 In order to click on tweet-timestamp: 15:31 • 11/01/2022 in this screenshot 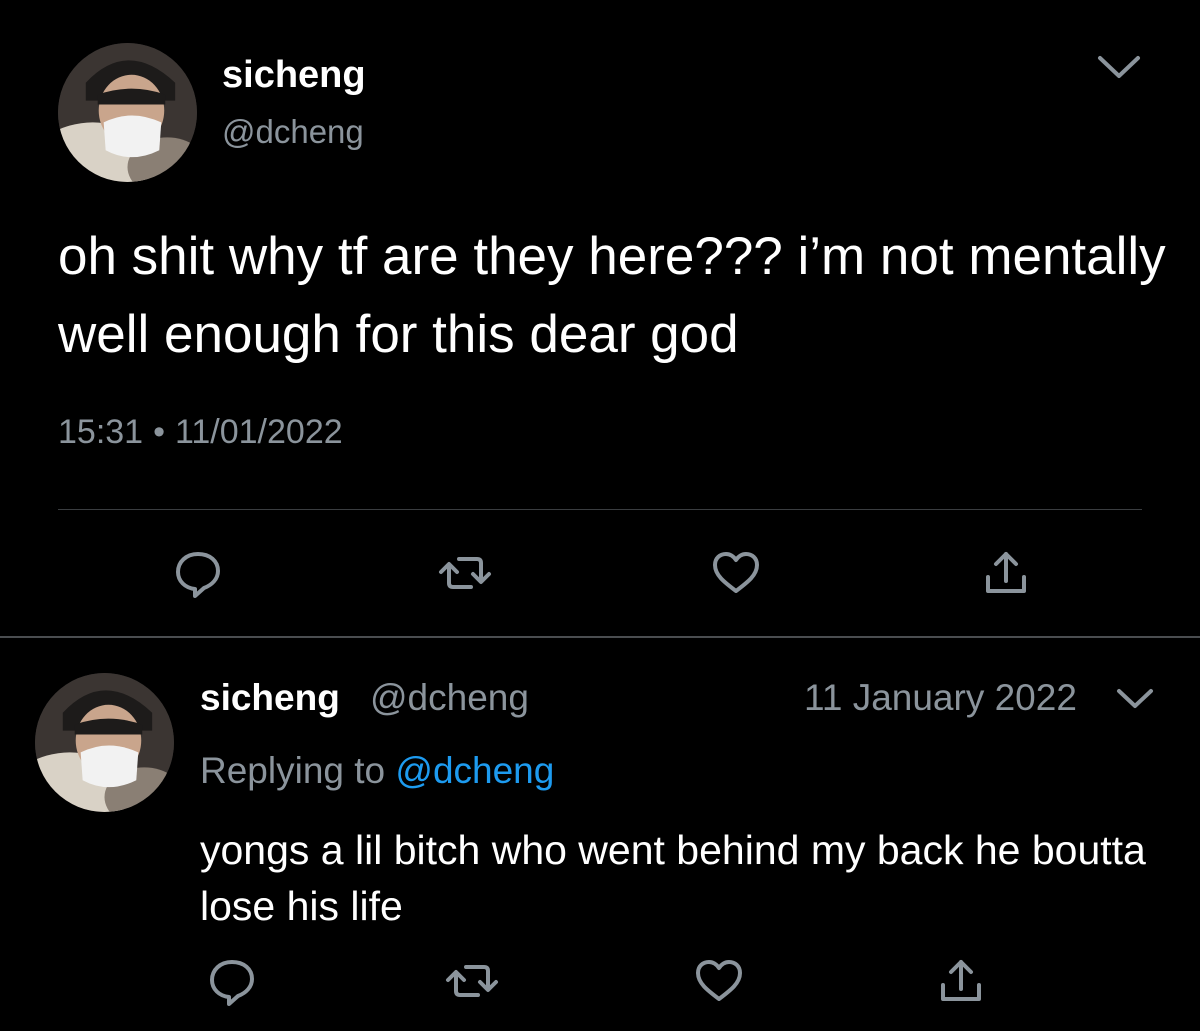, I will do `click(200, 432)`.